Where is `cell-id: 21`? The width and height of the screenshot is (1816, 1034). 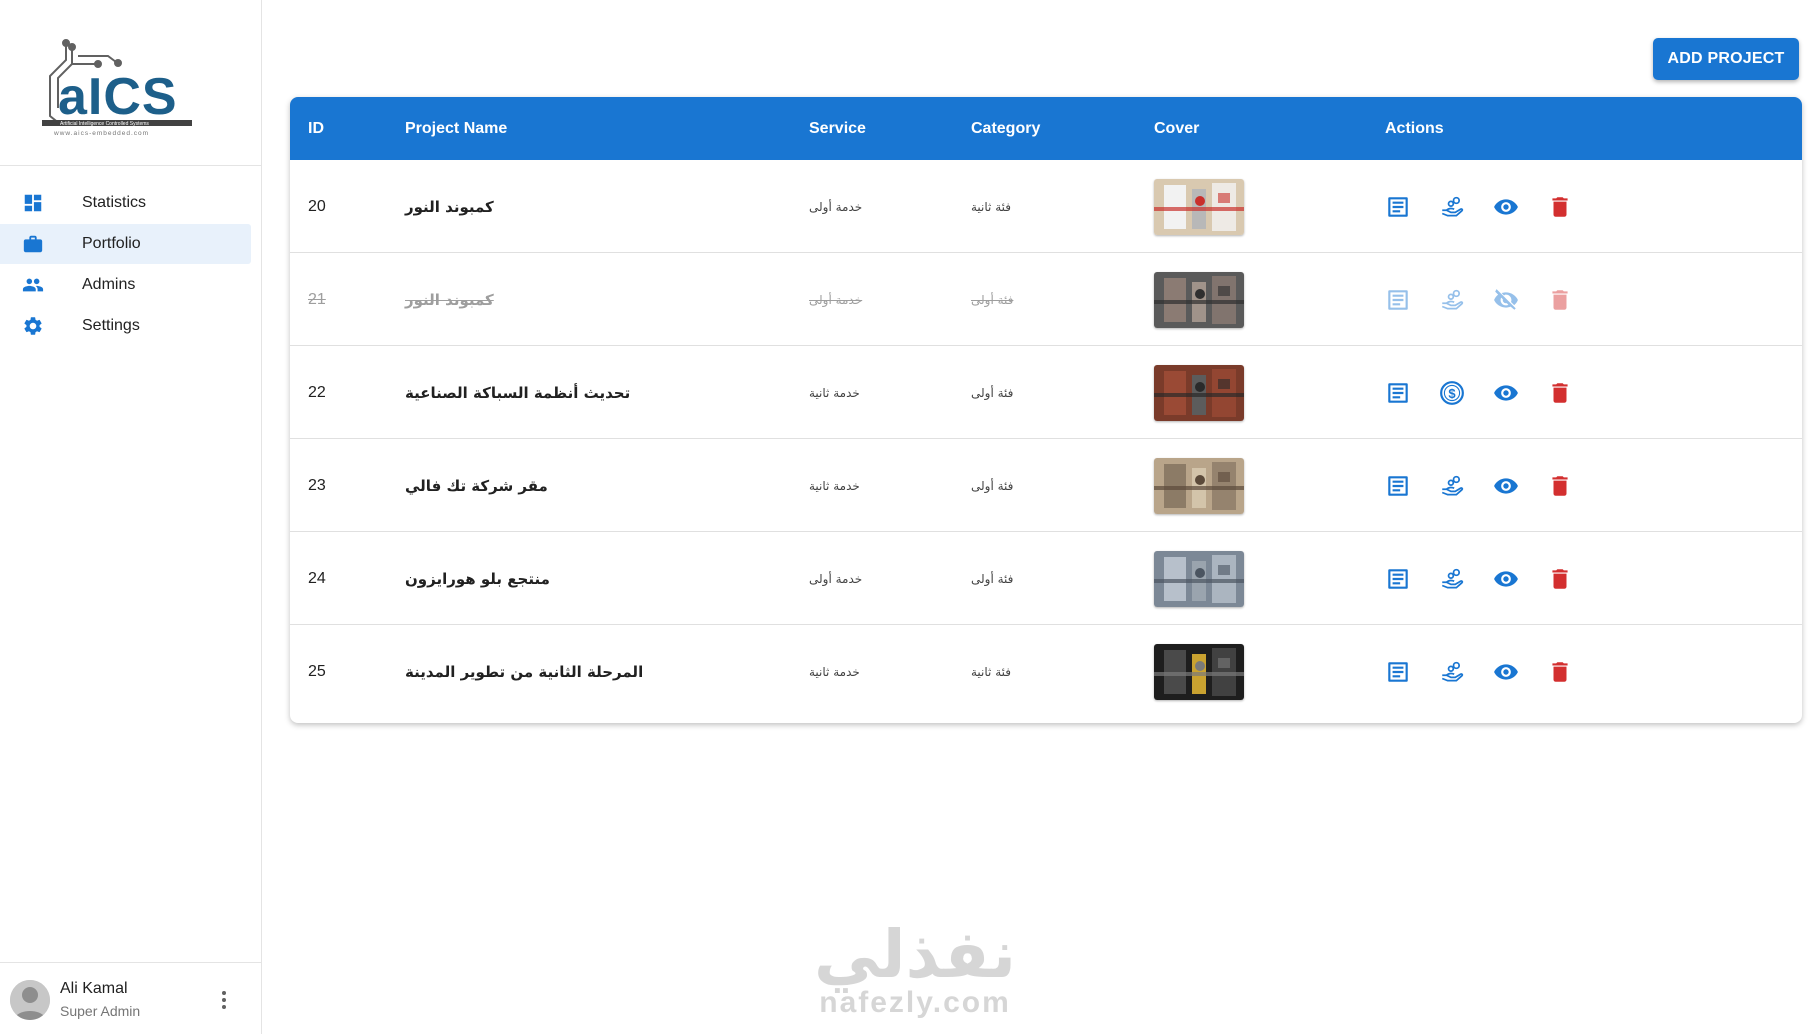 cell-id: 21 is located at coordinates (317, 299).